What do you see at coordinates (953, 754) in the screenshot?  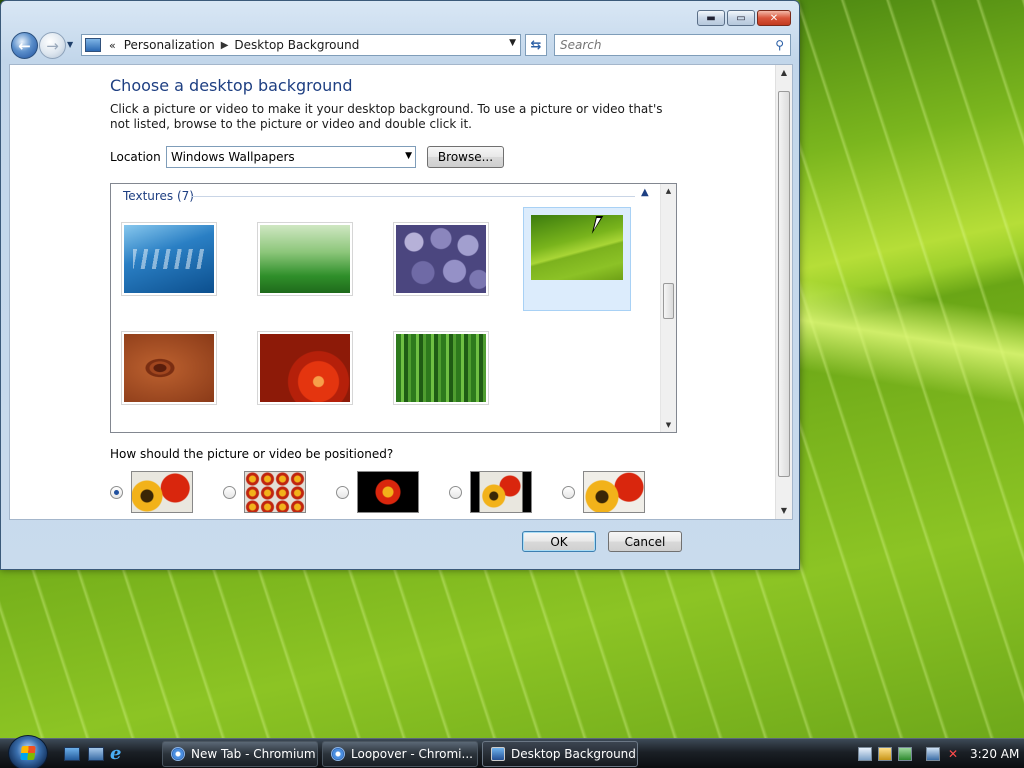 I see `volume-muted-icon: ✕` at bounding box center [953, 754].